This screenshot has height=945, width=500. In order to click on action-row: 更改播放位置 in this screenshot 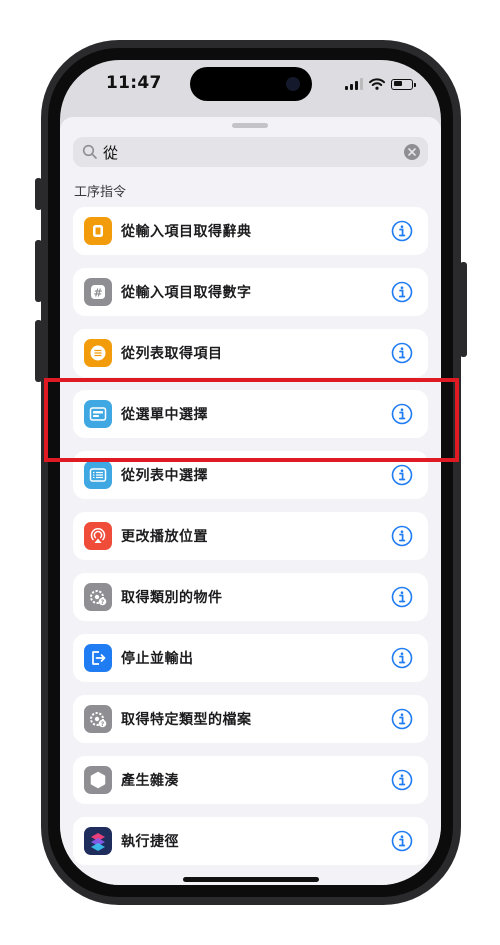, I will do `click(250, 536)`.